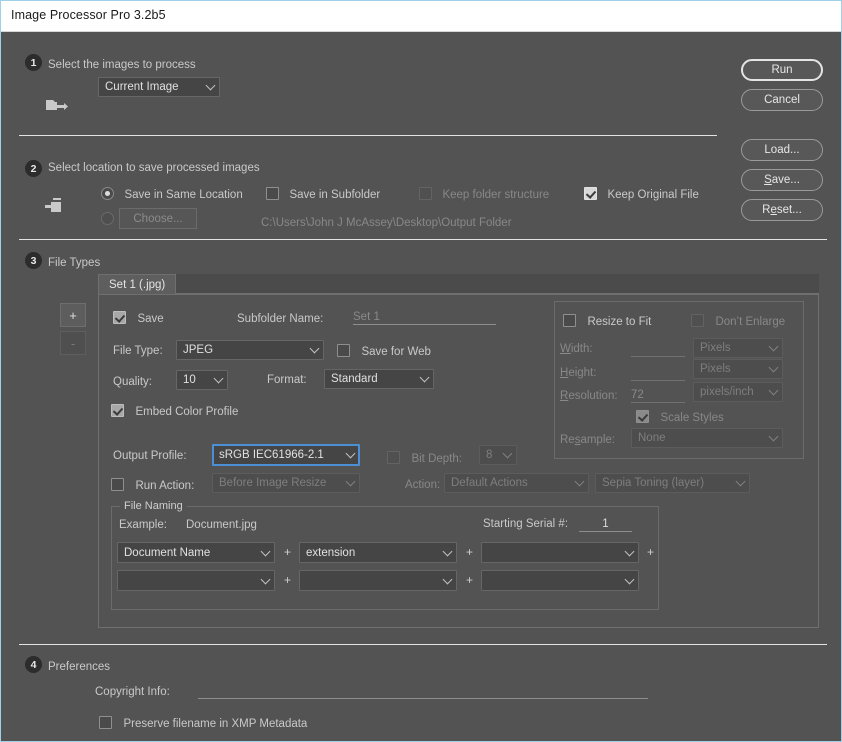  Describe the element at coordinates (366, 317) in the screenshot. I see `subfolder-name-value: Set 1` at that location.